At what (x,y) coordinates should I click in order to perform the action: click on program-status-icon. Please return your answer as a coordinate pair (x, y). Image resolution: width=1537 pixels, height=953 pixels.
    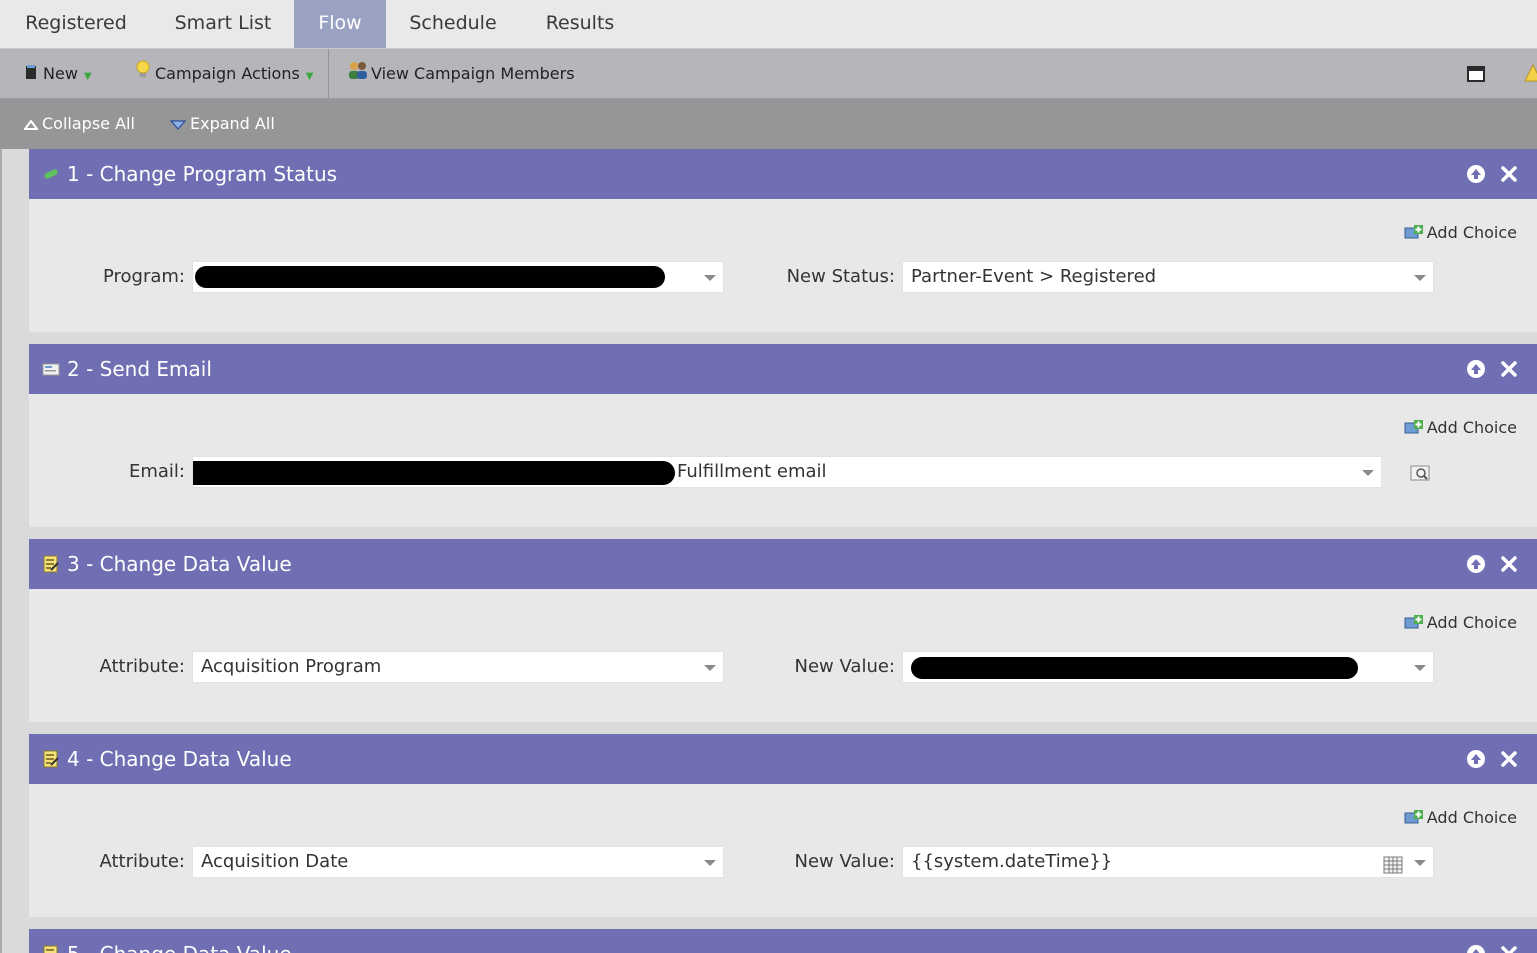
    Looking at the image, I should click on (51, 174).